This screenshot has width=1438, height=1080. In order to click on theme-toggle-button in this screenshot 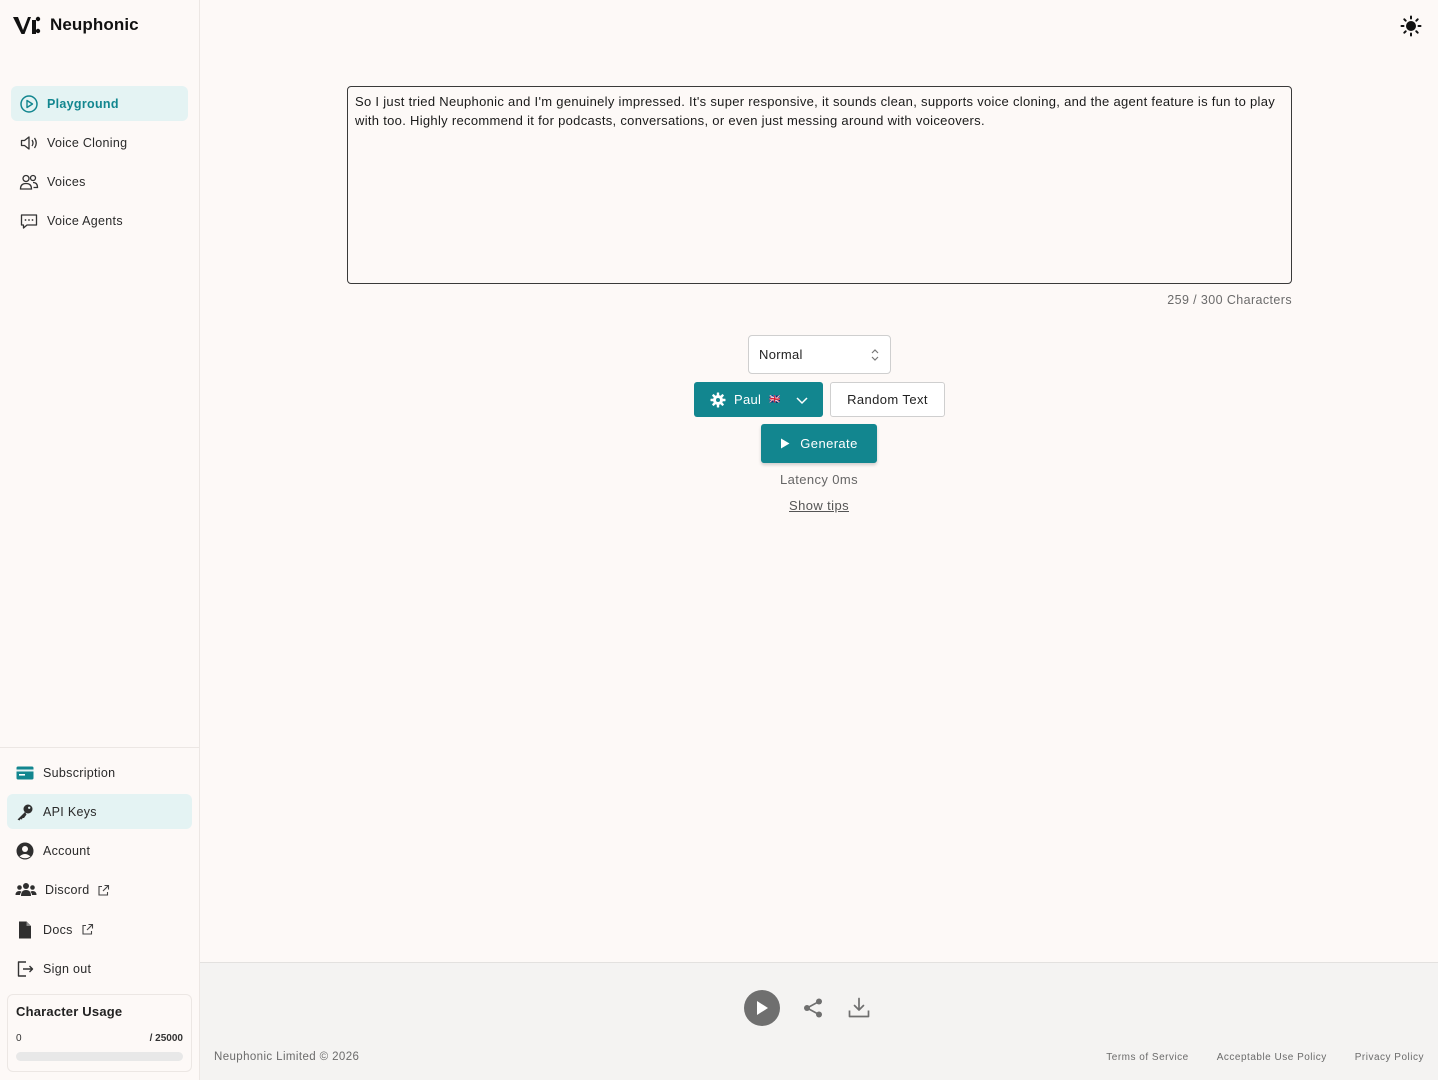, I will do `click(1411, 26)`.